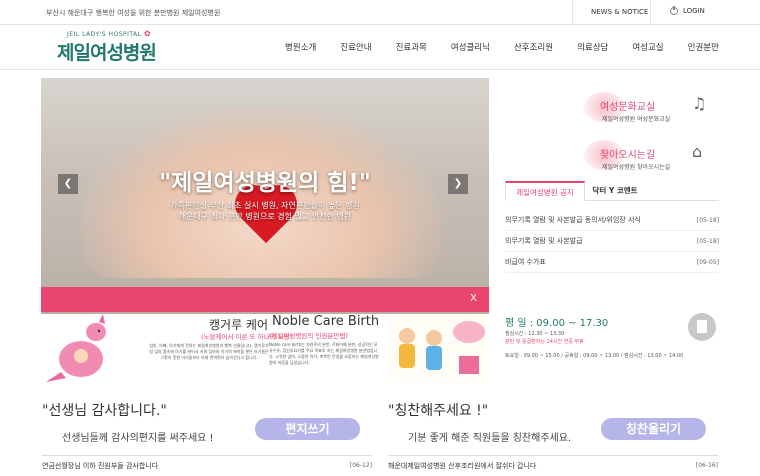 This screenshot has height=476, width=760. I want to click on login-link: LOGIN, so click(687, 10).